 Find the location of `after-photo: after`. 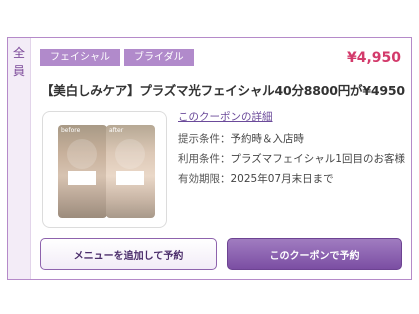

after-photo: after is located at coordinates (130, 171).